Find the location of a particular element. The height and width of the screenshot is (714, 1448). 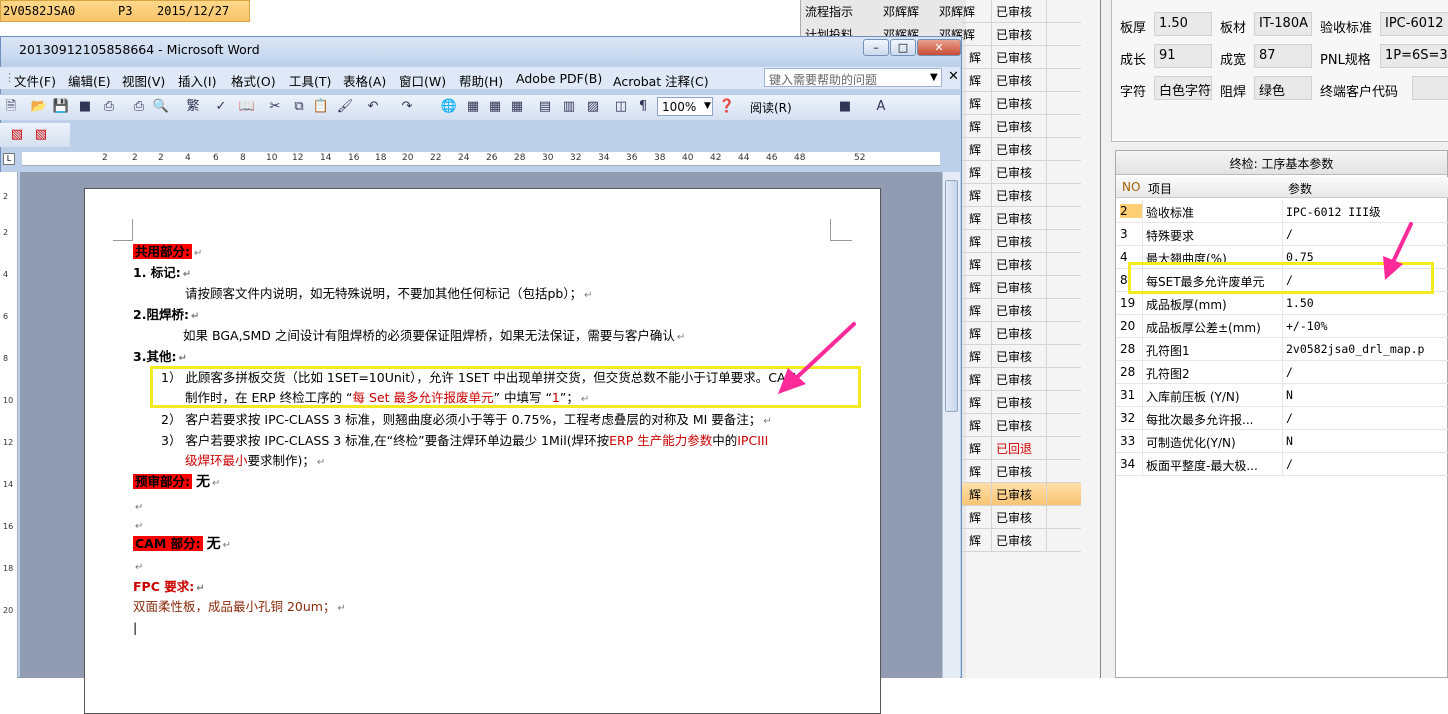

menu-6: 表格(A) is located at coordinates (364, 80).